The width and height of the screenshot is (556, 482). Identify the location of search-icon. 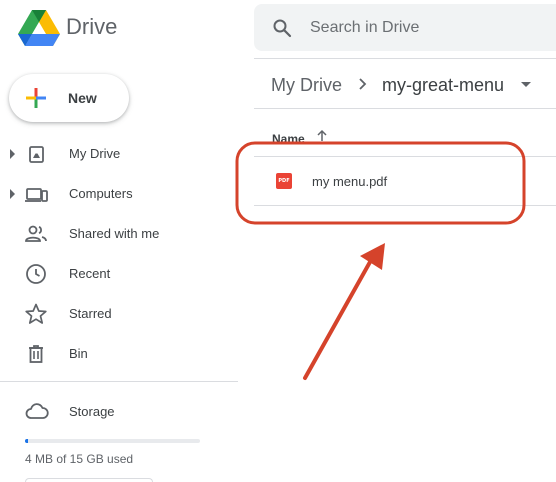
(282, 28).